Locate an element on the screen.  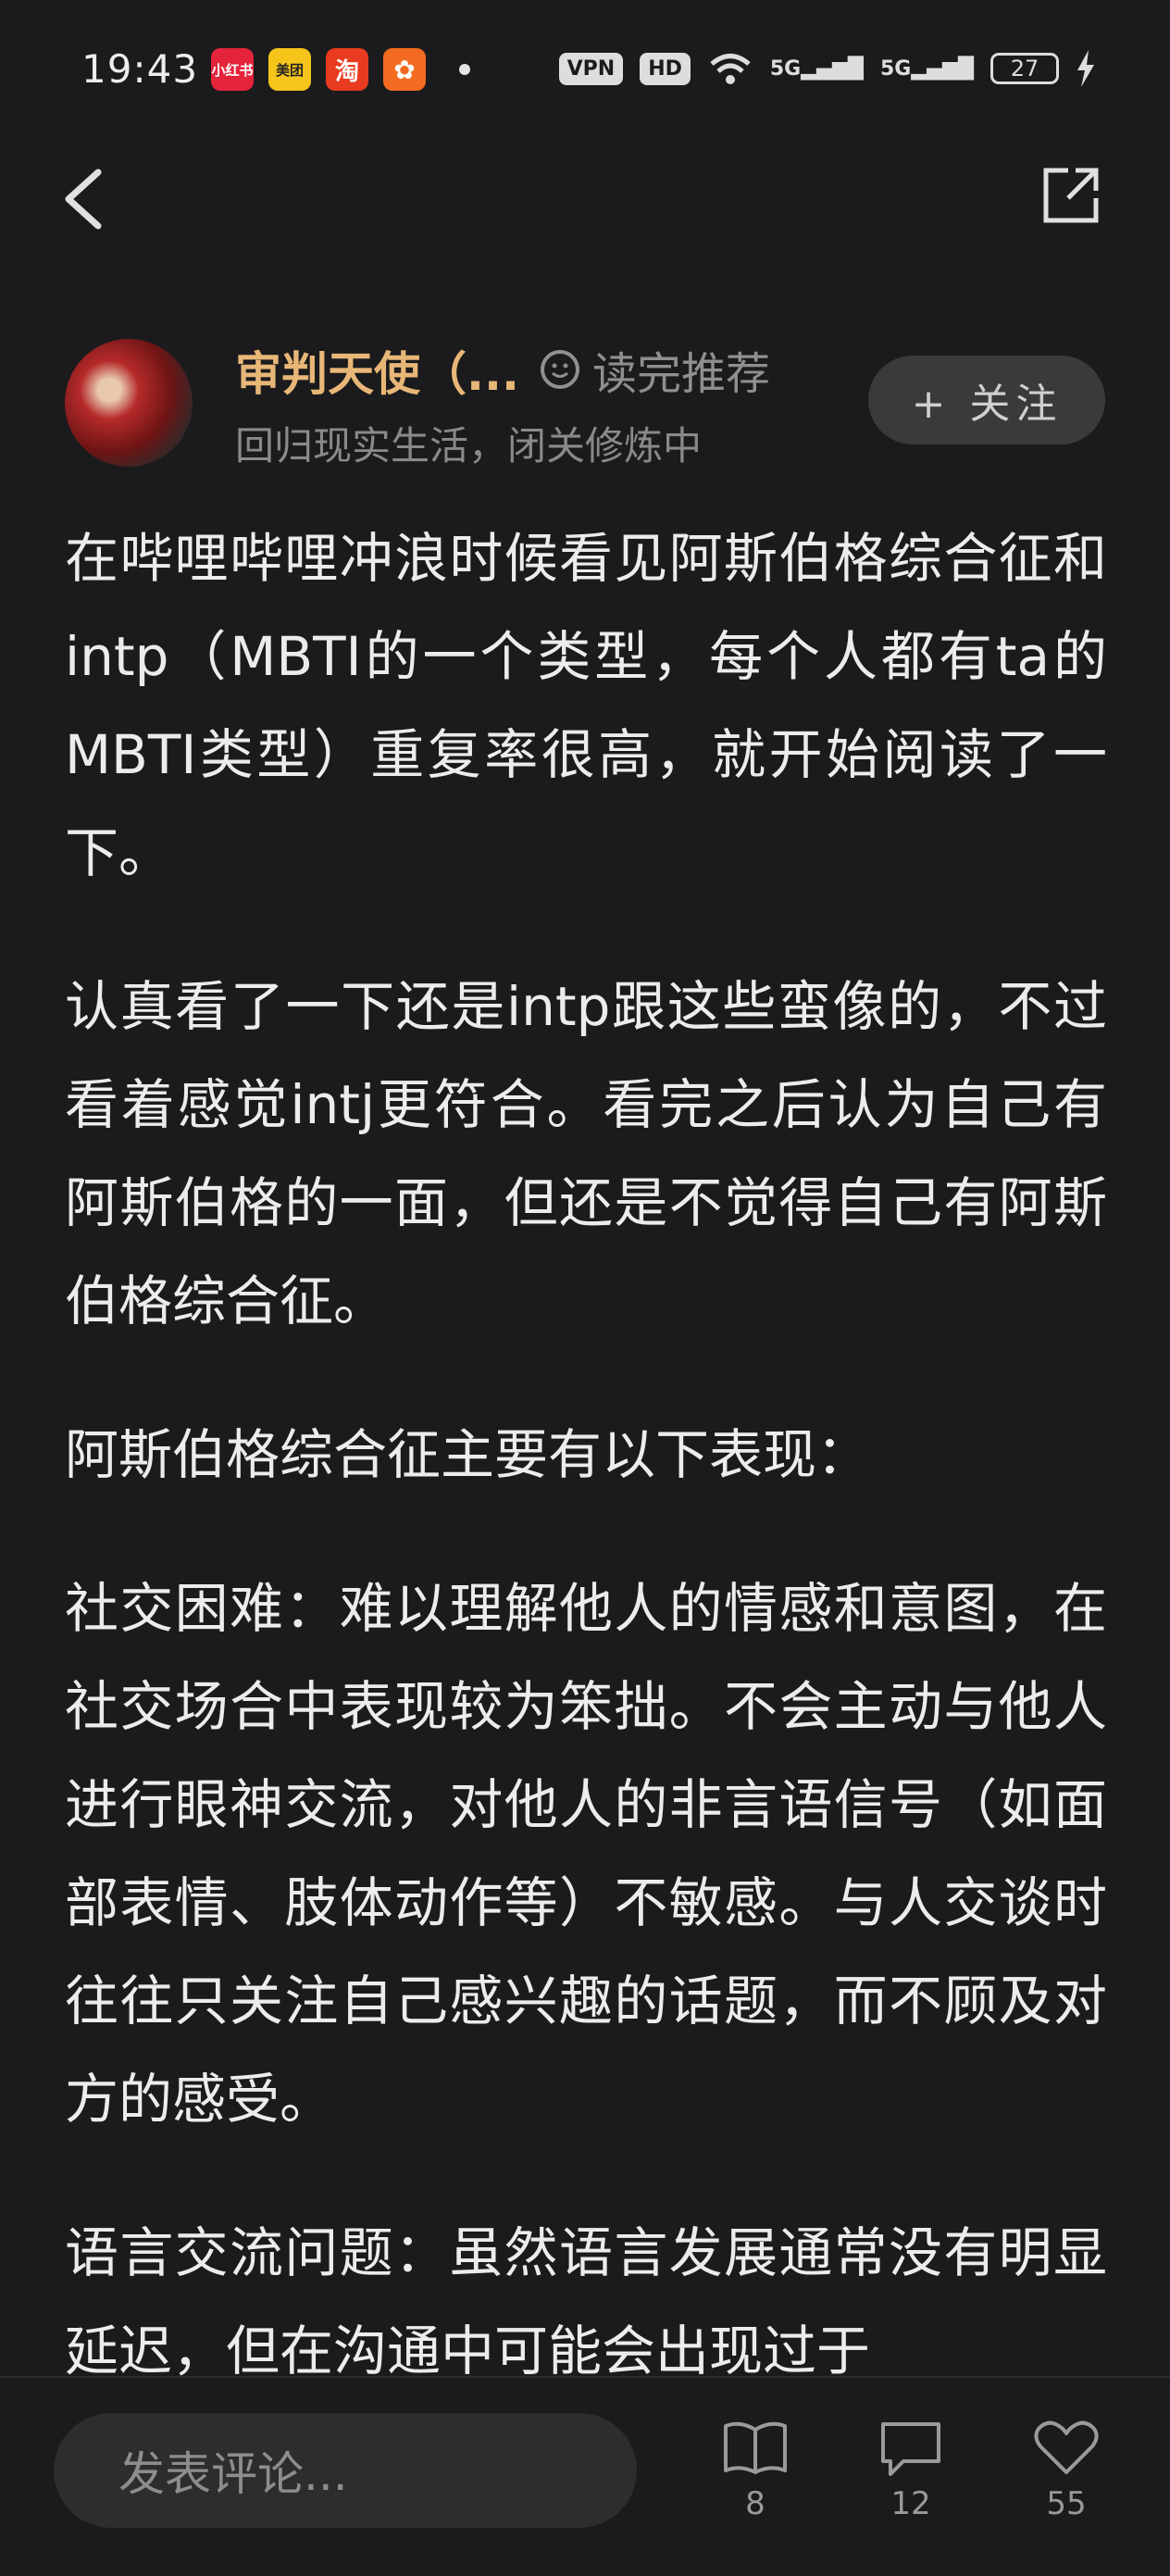
taobao-icon: 淘 is located at coordinates (347, 69).